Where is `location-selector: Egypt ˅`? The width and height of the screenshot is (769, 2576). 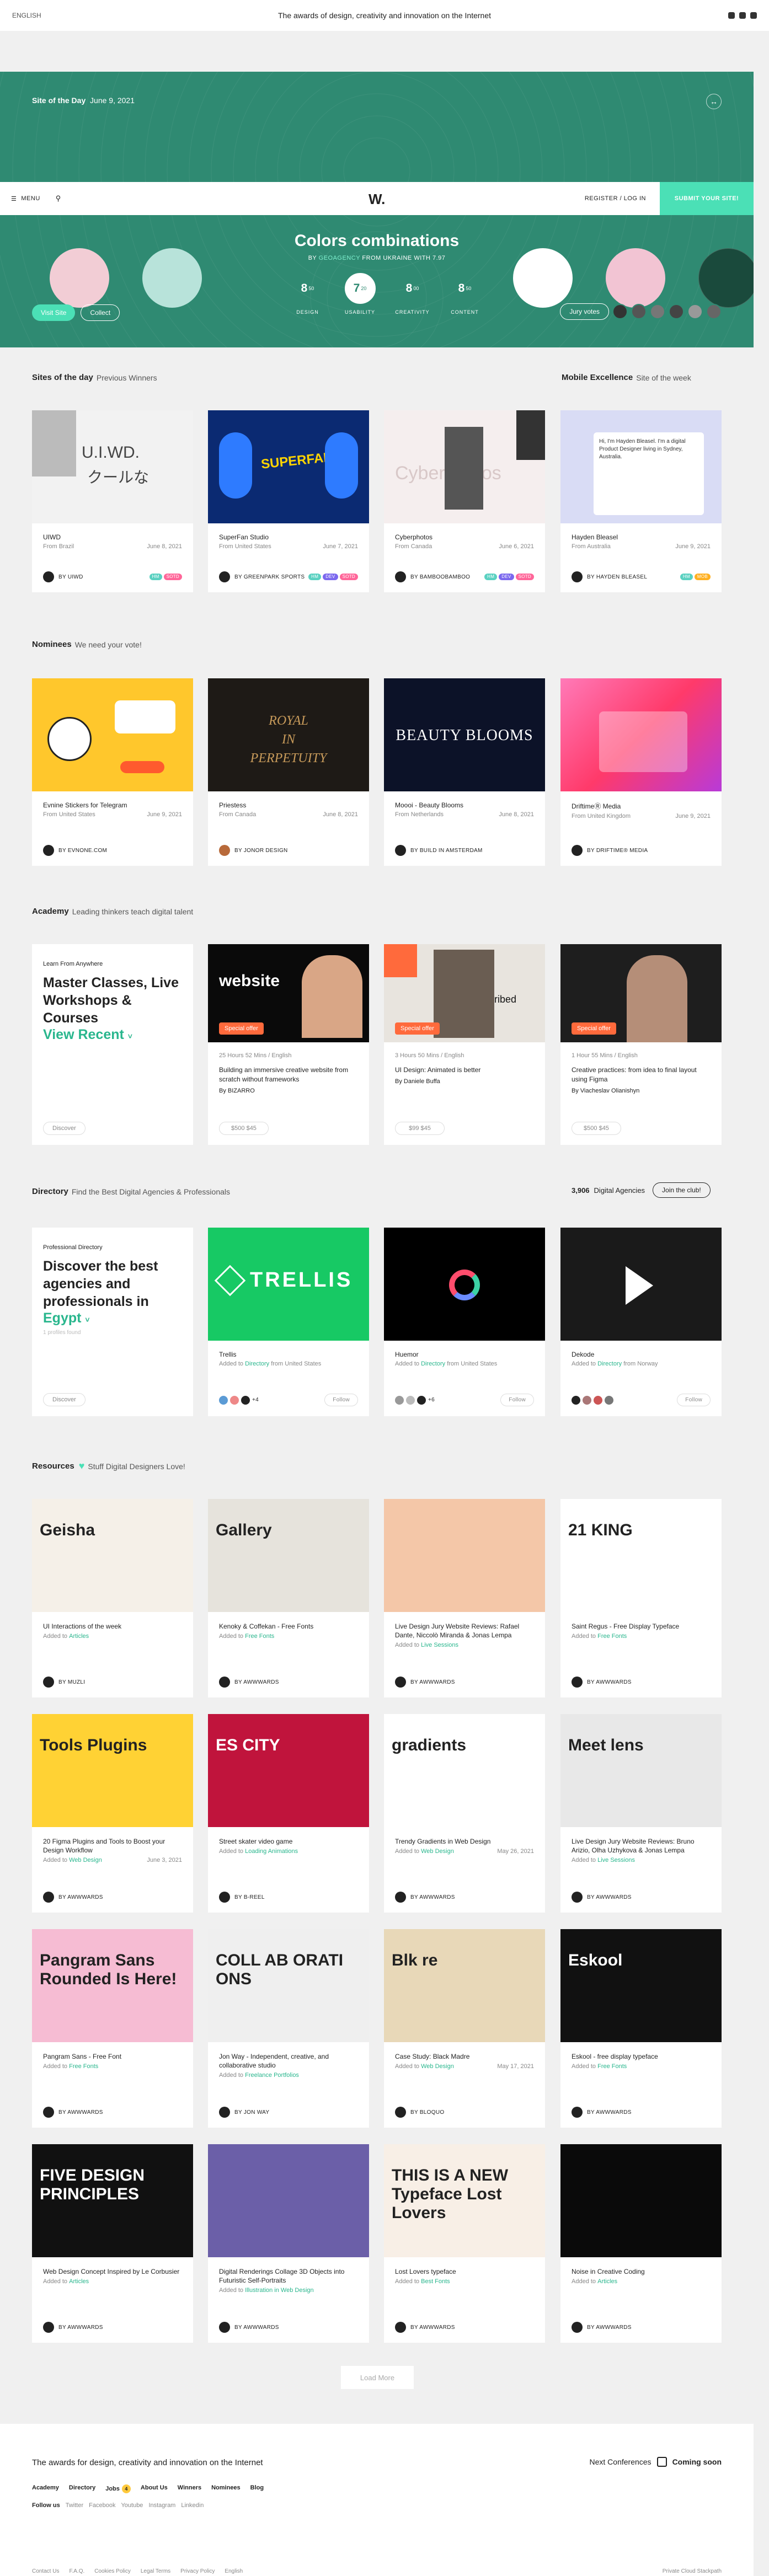
location-selector: Egypt ˅ is located at coordinates (112, 1318).